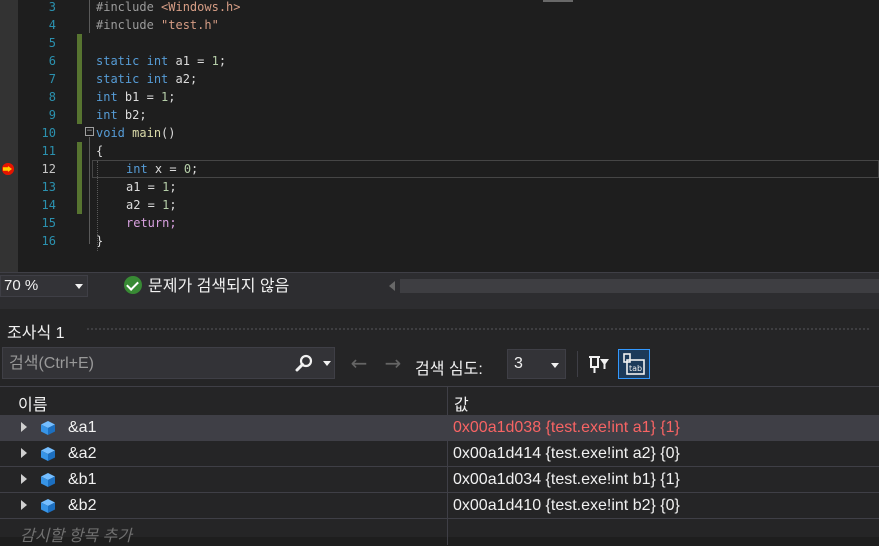  I want to click on current-line-highlight, so click(485, 169).